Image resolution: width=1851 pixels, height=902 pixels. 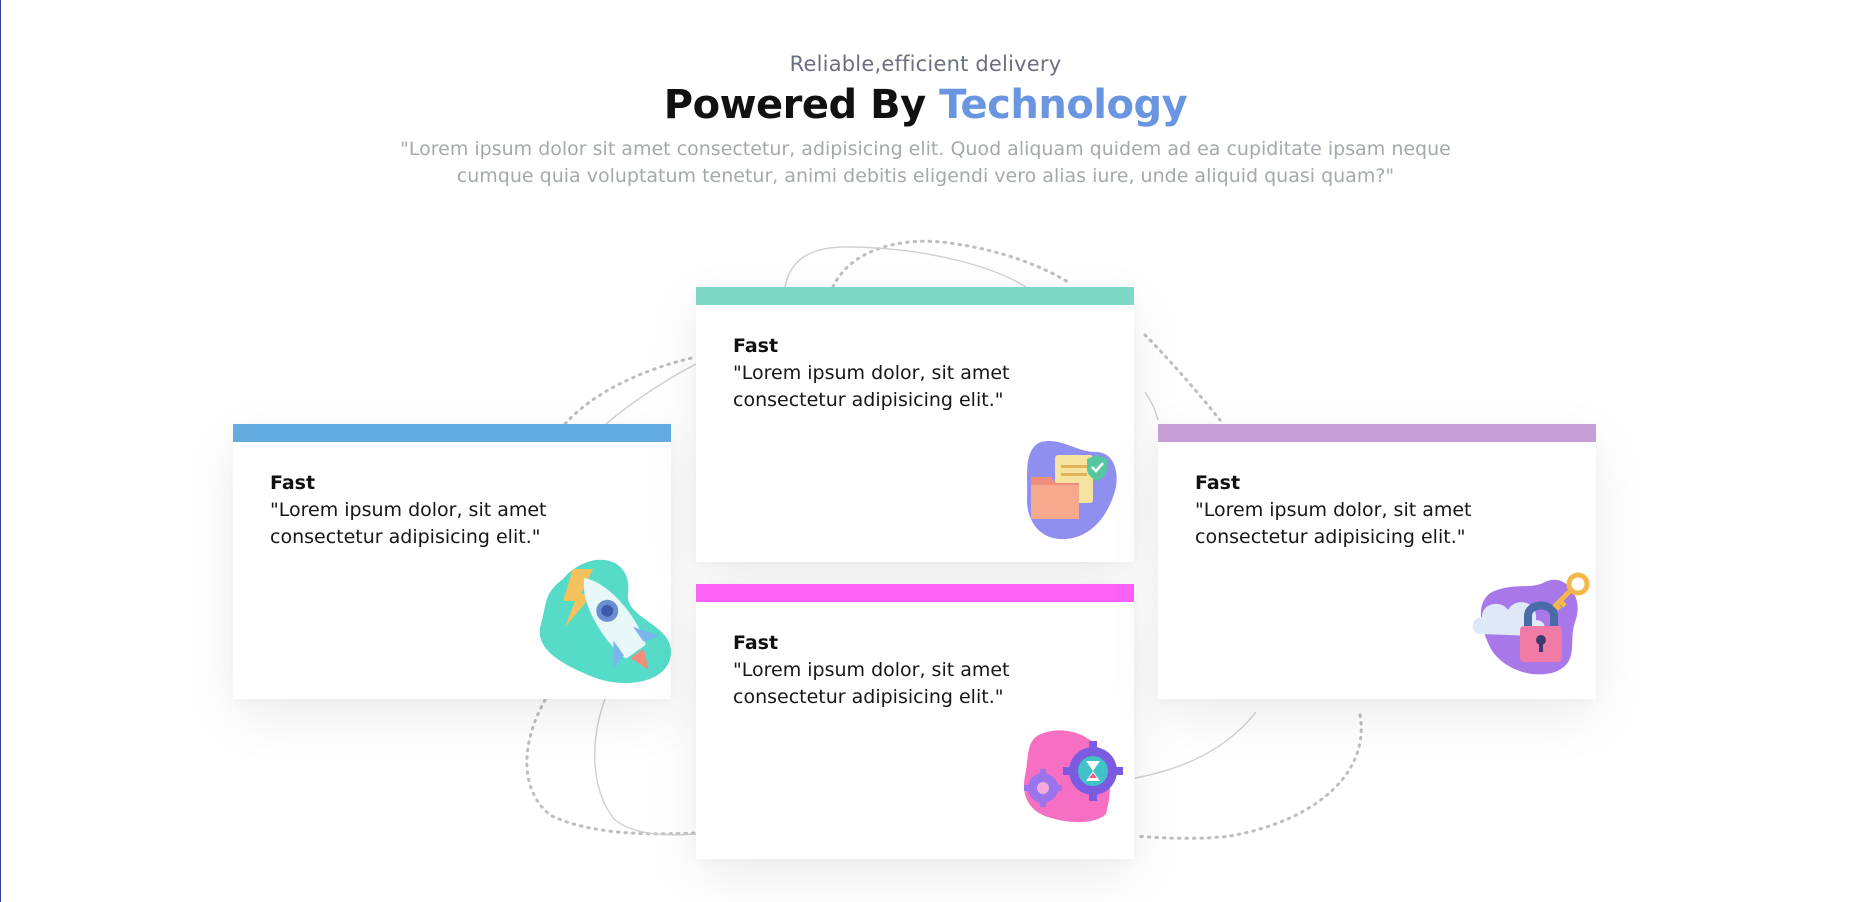 What do you see at coordinates (1063, 105) in the screenshot?
I see `title-accent: Technology` at bounding box center [1063, 105].